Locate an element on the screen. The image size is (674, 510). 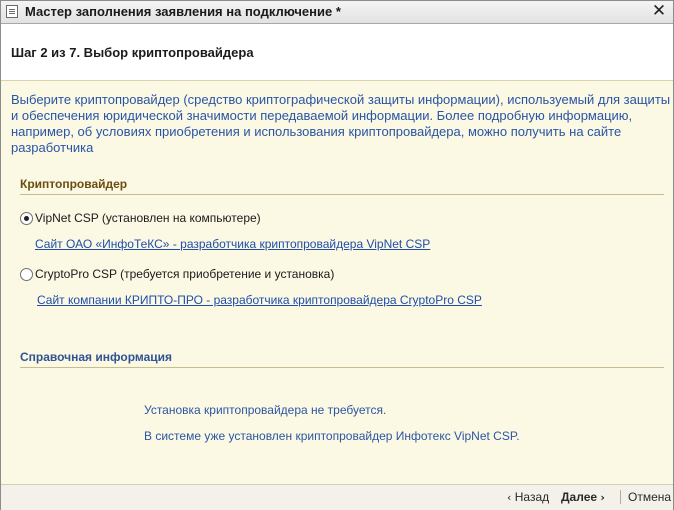
info-line: Установка криптопровайдера не требуется. is located at coordinates (265, 410).